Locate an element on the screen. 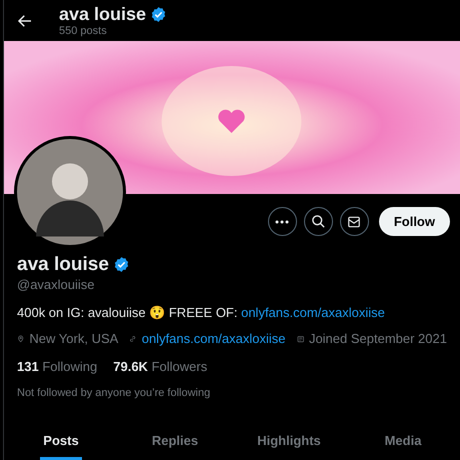 The image size is (460, 460). location-text: New York, USA is located at coordinates (73, 339).